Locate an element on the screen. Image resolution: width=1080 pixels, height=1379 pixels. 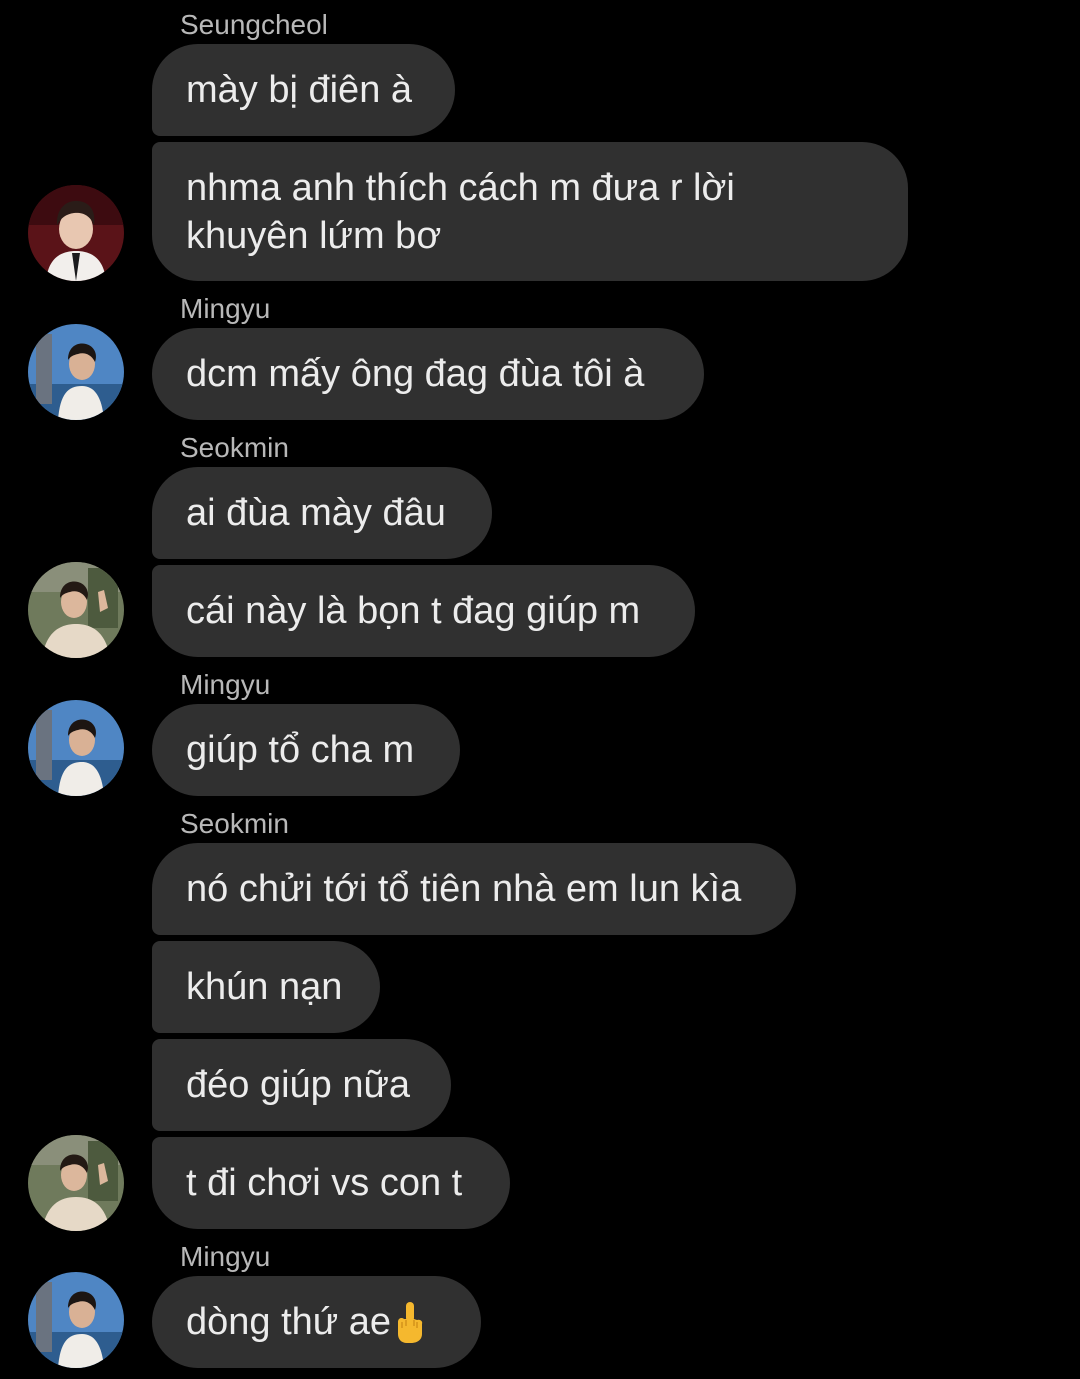
message-text: đéo giúp nữa is located at coordinates (298, 1085).